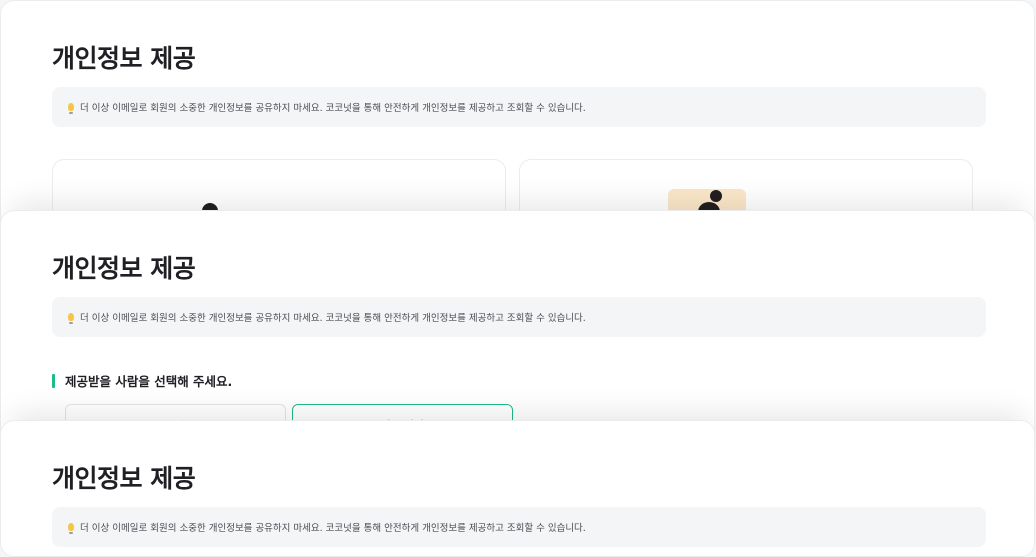 This screenshot has width=1036, height=557. Describe the element at coordinates (149, 381) in the screenshot. I see `section-label-text: 제공받을 사람을 선택해 주세요.` at that location.